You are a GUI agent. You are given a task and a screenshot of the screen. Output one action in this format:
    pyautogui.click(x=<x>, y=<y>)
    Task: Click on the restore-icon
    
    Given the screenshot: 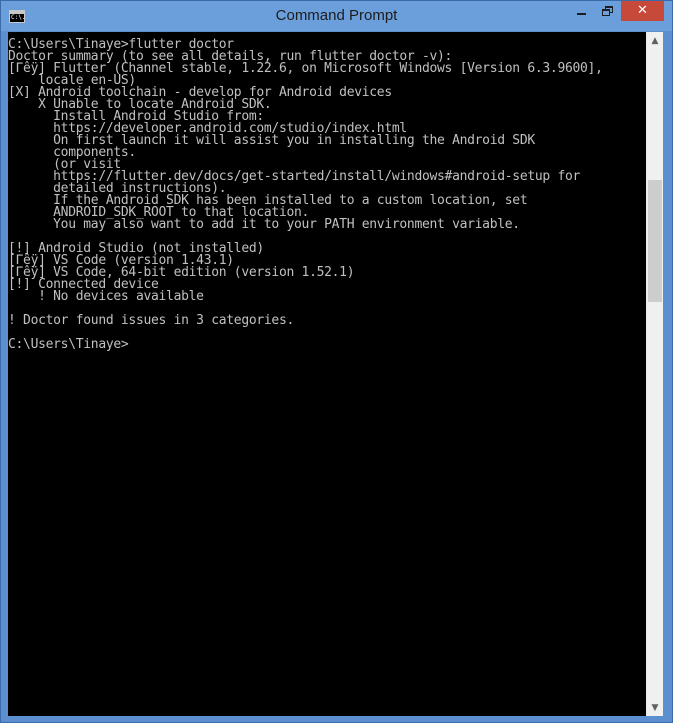 What is the action you would take?
    pyautogui.click(x=608, y=11)
    